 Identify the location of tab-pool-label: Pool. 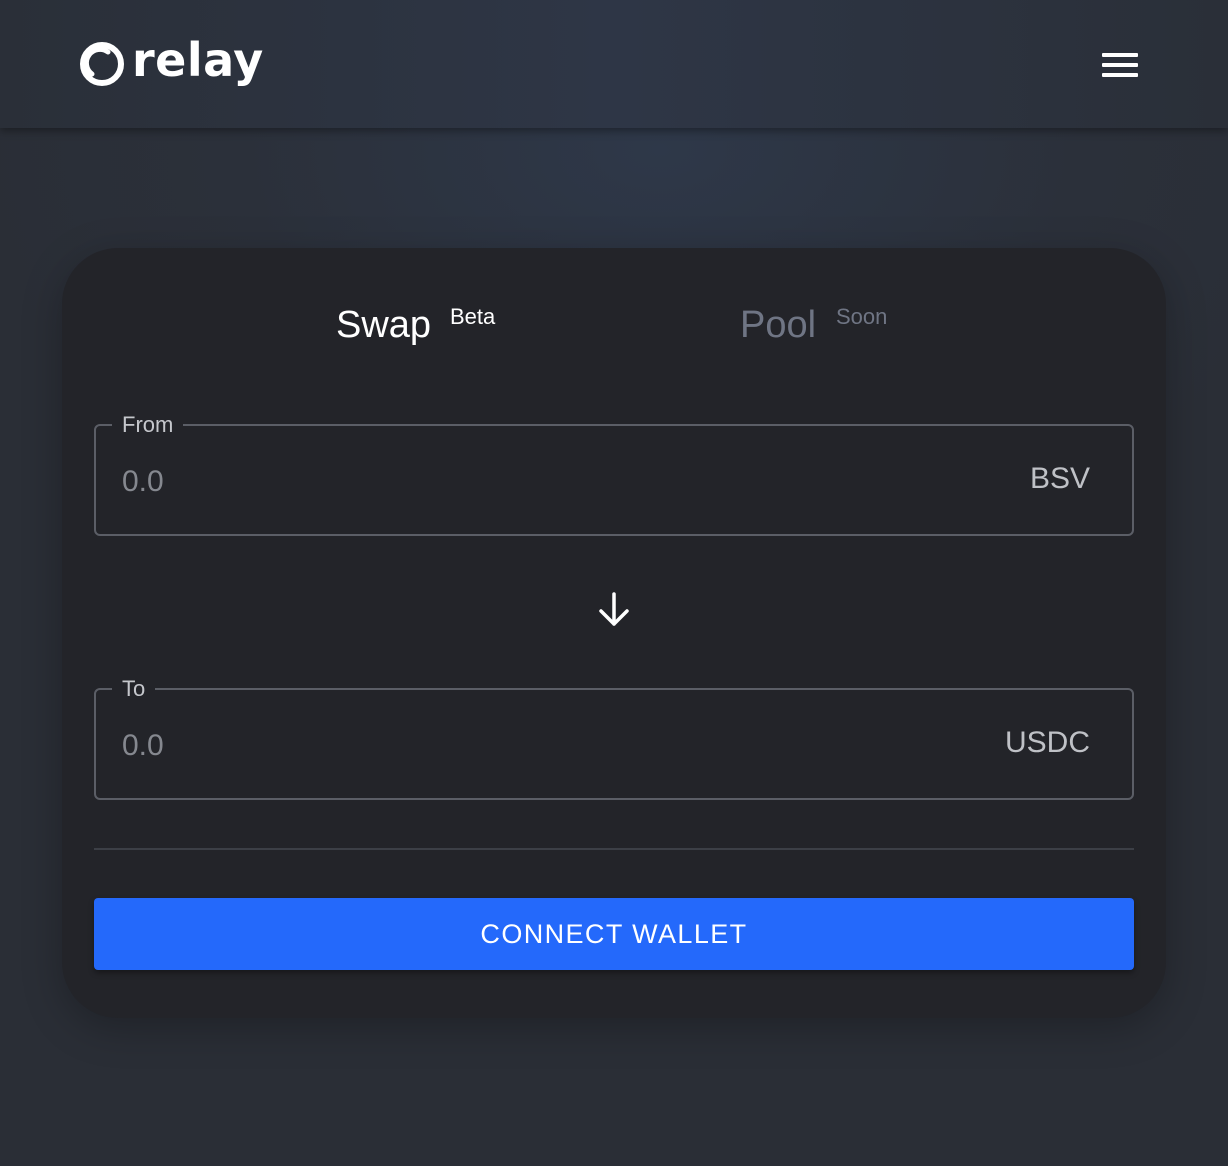
(778, 325).